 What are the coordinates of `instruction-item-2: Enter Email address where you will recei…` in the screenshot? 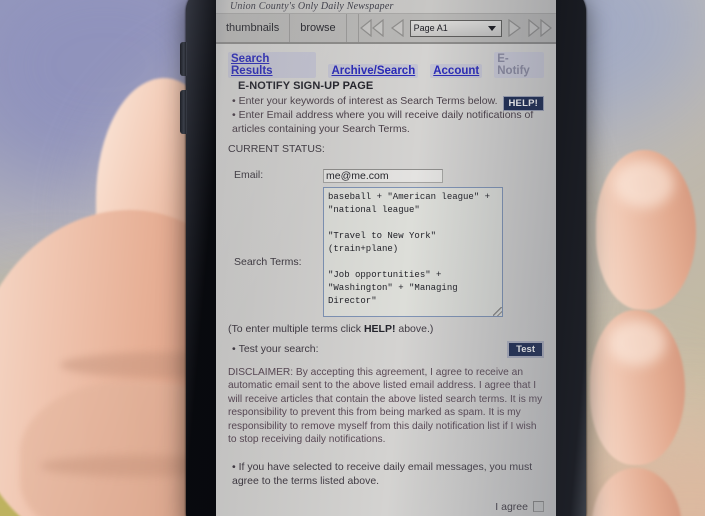 It's located at (388, 123).